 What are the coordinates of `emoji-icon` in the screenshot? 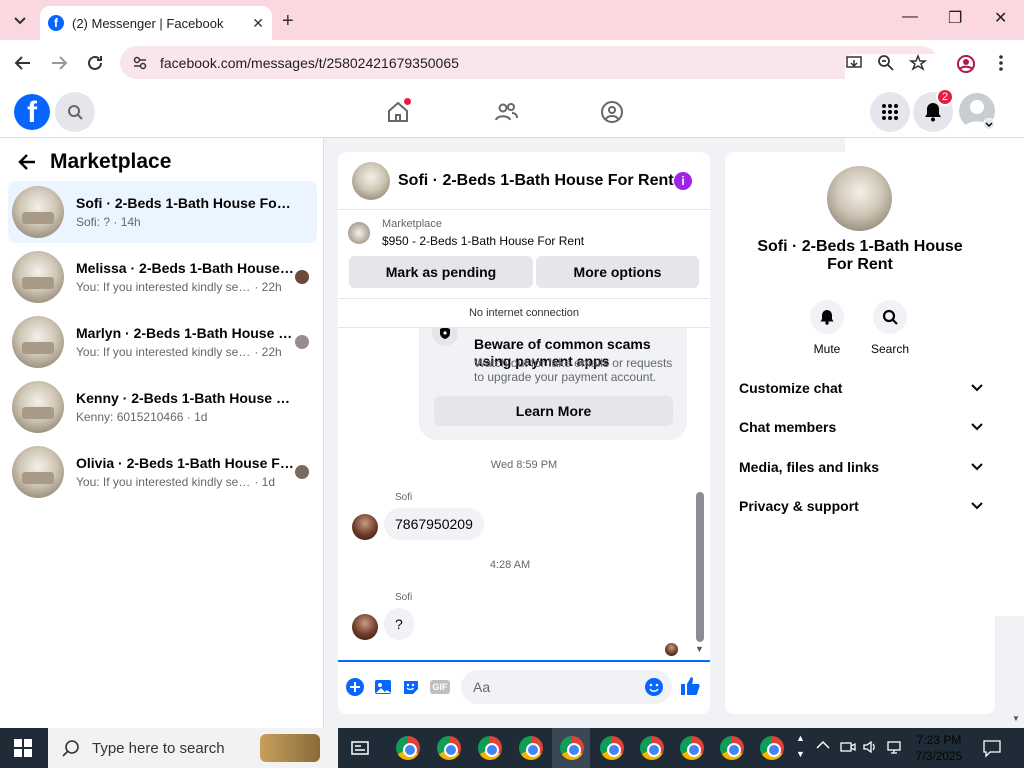 It's located at (654, 687).